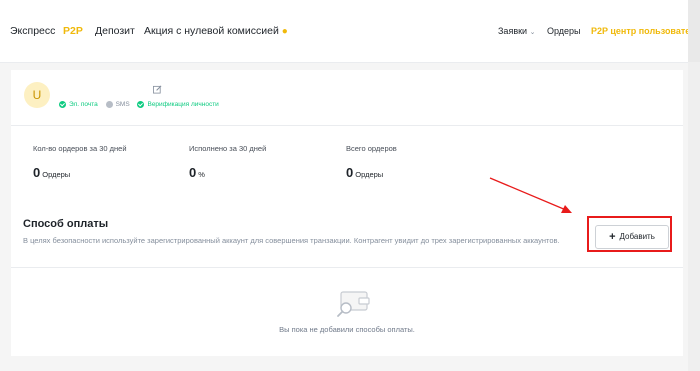 Image resolution: width=700 pixels, height=371 pixels. Describe the element at coordinates (80, 163) in the screenshot. I see `stat-orders-30d: Кол-во ордеров за 30 дней 0 Ордеры` at that location.